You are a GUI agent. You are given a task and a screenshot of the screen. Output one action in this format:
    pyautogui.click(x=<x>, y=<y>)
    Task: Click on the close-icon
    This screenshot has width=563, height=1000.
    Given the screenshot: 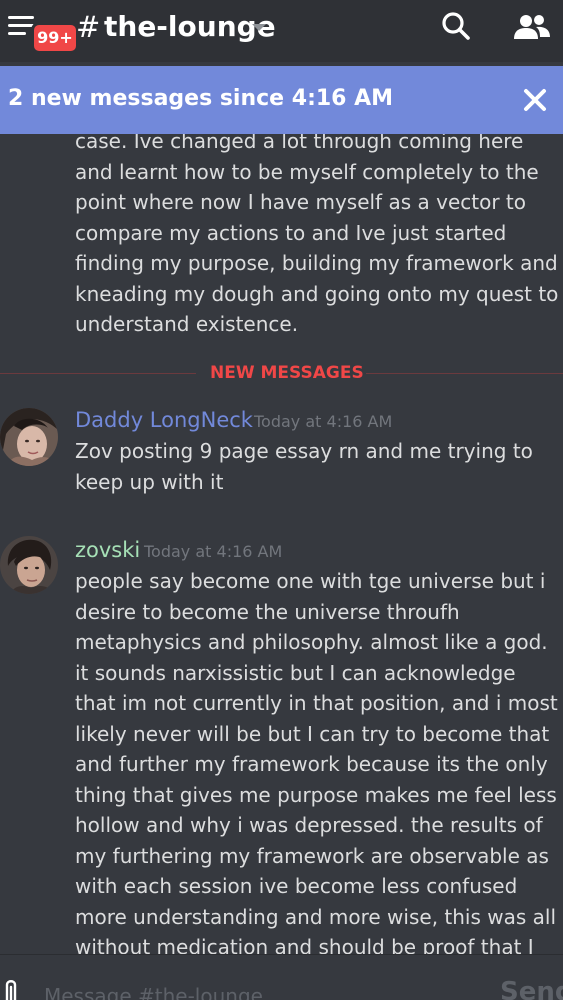 What is the action you would take?
    pyautogui.click(x=535, y=100)
    